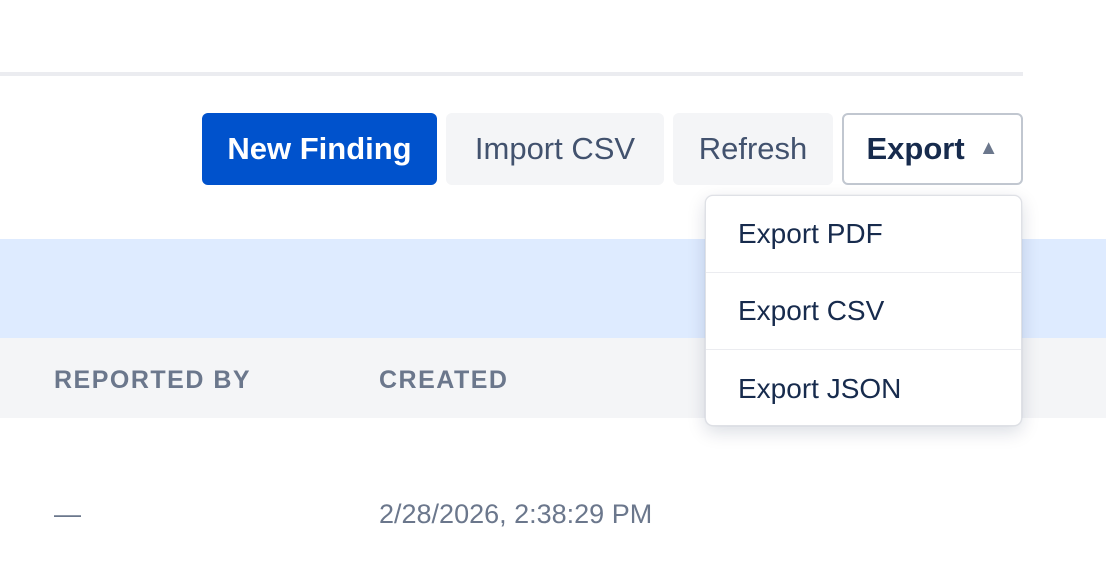 The image size is (1106, 586). I want to click on column-header-reported-by: REPORTED BY, so click(152, 380).